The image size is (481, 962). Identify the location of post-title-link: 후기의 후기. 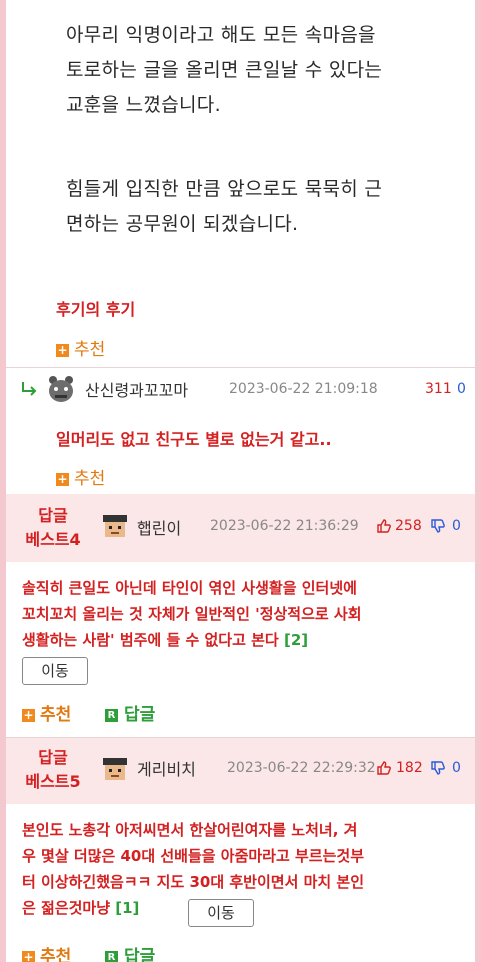
(95, 308).